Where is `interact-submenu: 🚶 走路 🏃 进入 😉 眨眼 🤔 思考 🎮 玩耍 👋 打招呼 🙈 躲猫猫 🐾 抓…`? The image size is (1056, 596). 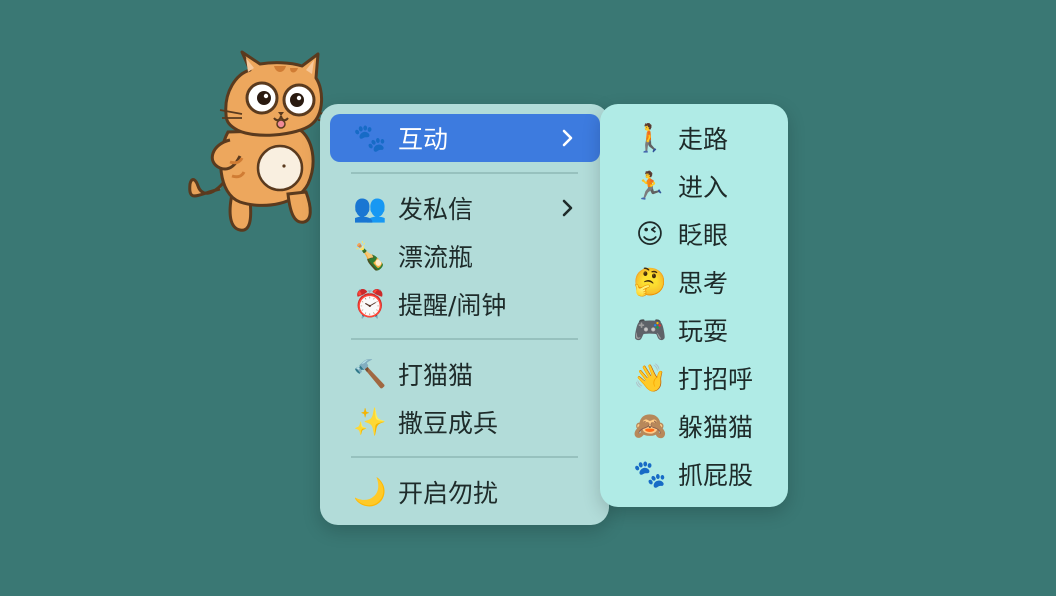
interact-submenu: 🚶 走路 🏃 进入 😉 眨眼 🤔 思考 🎮 玩耍 👋 打招呼 🙈 躲猫猫 🐾 抓… is located at coordinates (694, 305).